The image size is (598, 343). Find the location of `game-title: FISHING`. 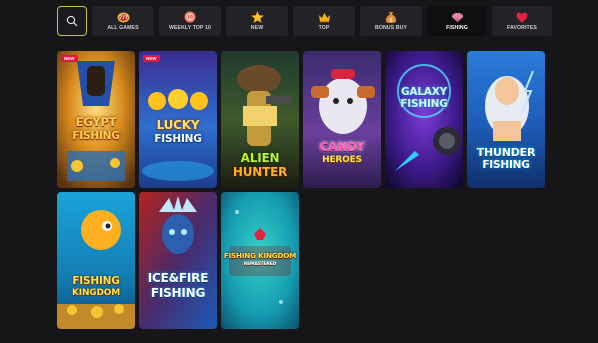

game-title: FISHING is located at coordinates (96, 281).